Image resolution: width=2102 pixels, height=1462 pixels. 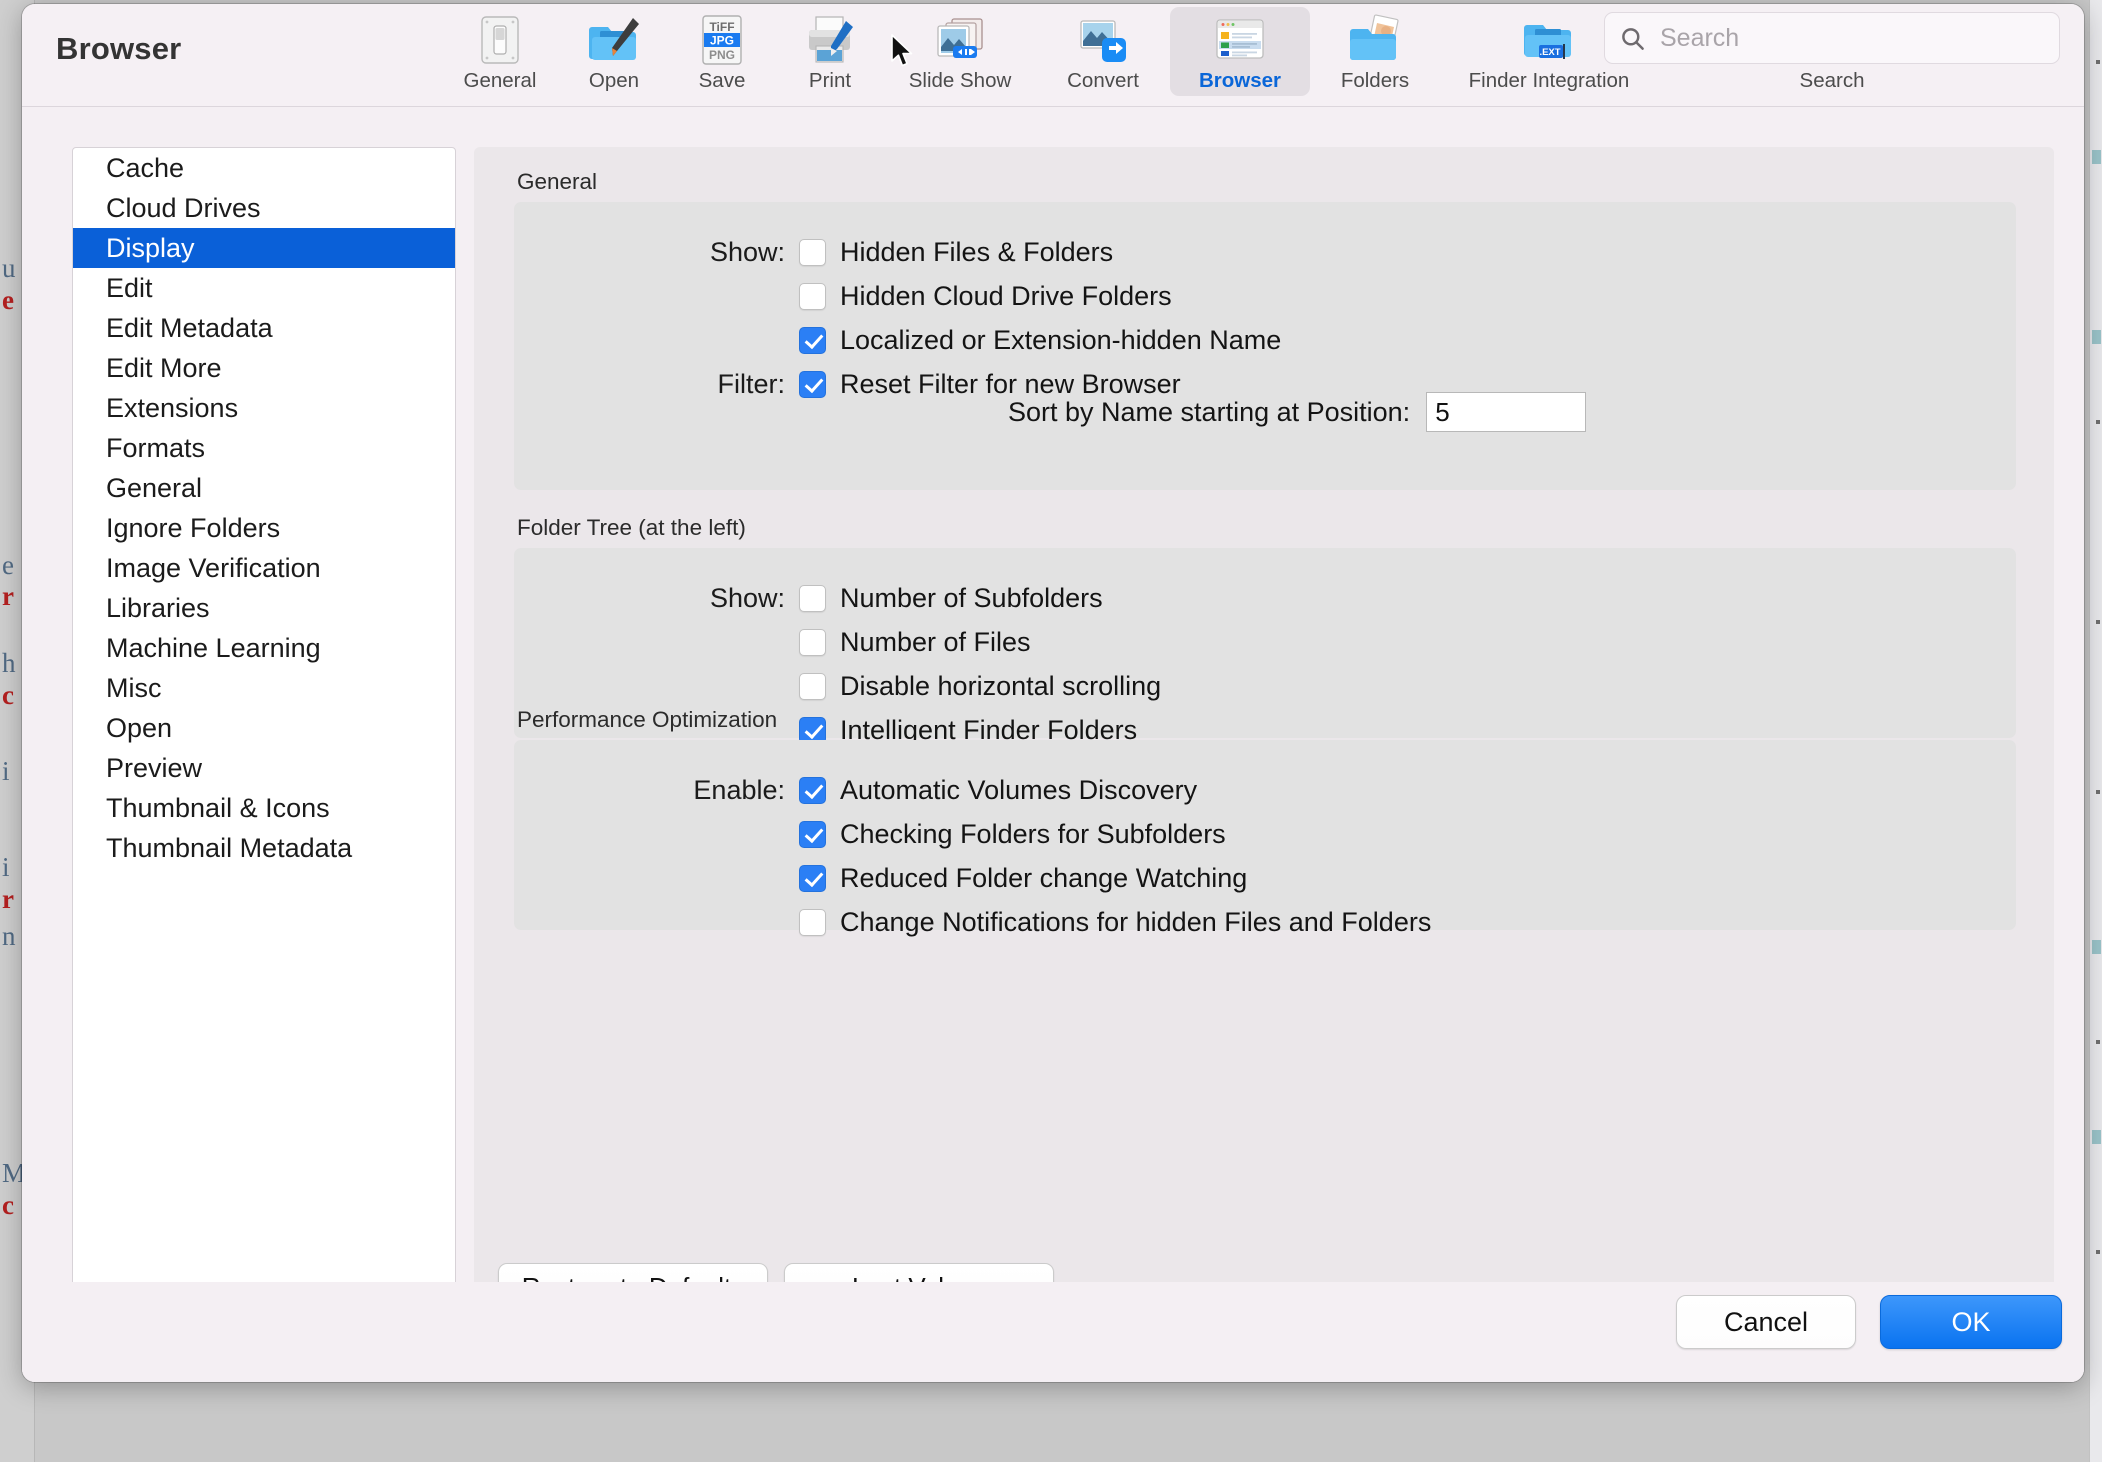 What do you see at coordinates (9, 663) in the screenshot?
I see `background-text-fragment: h` at bounding box center [9, 663].